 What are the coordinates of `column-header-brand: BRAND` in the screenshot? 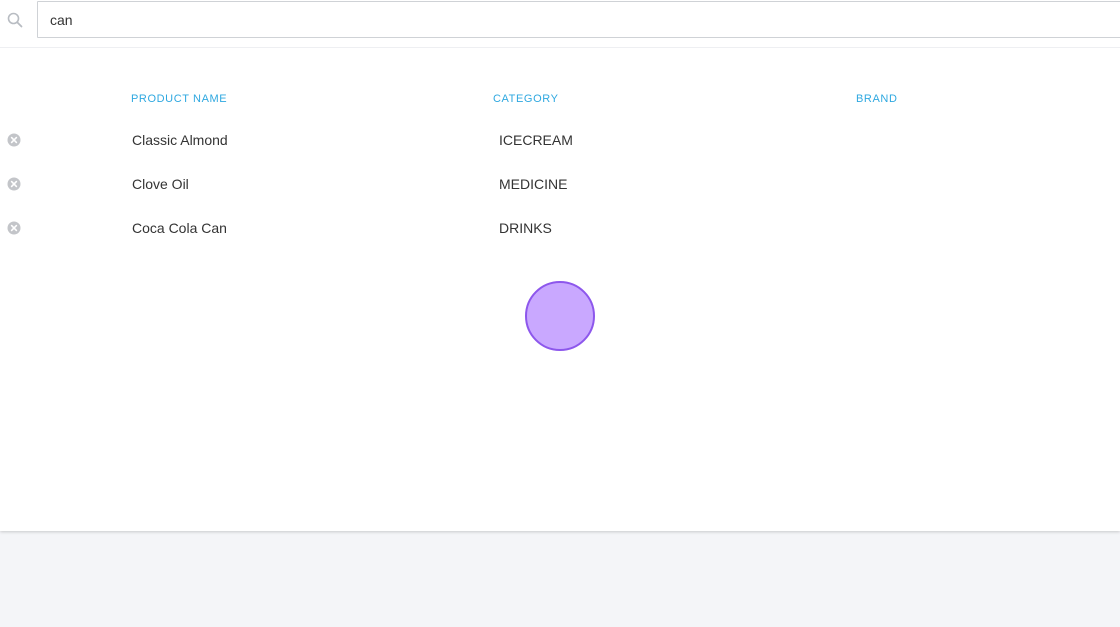 It's located at (877, 99).